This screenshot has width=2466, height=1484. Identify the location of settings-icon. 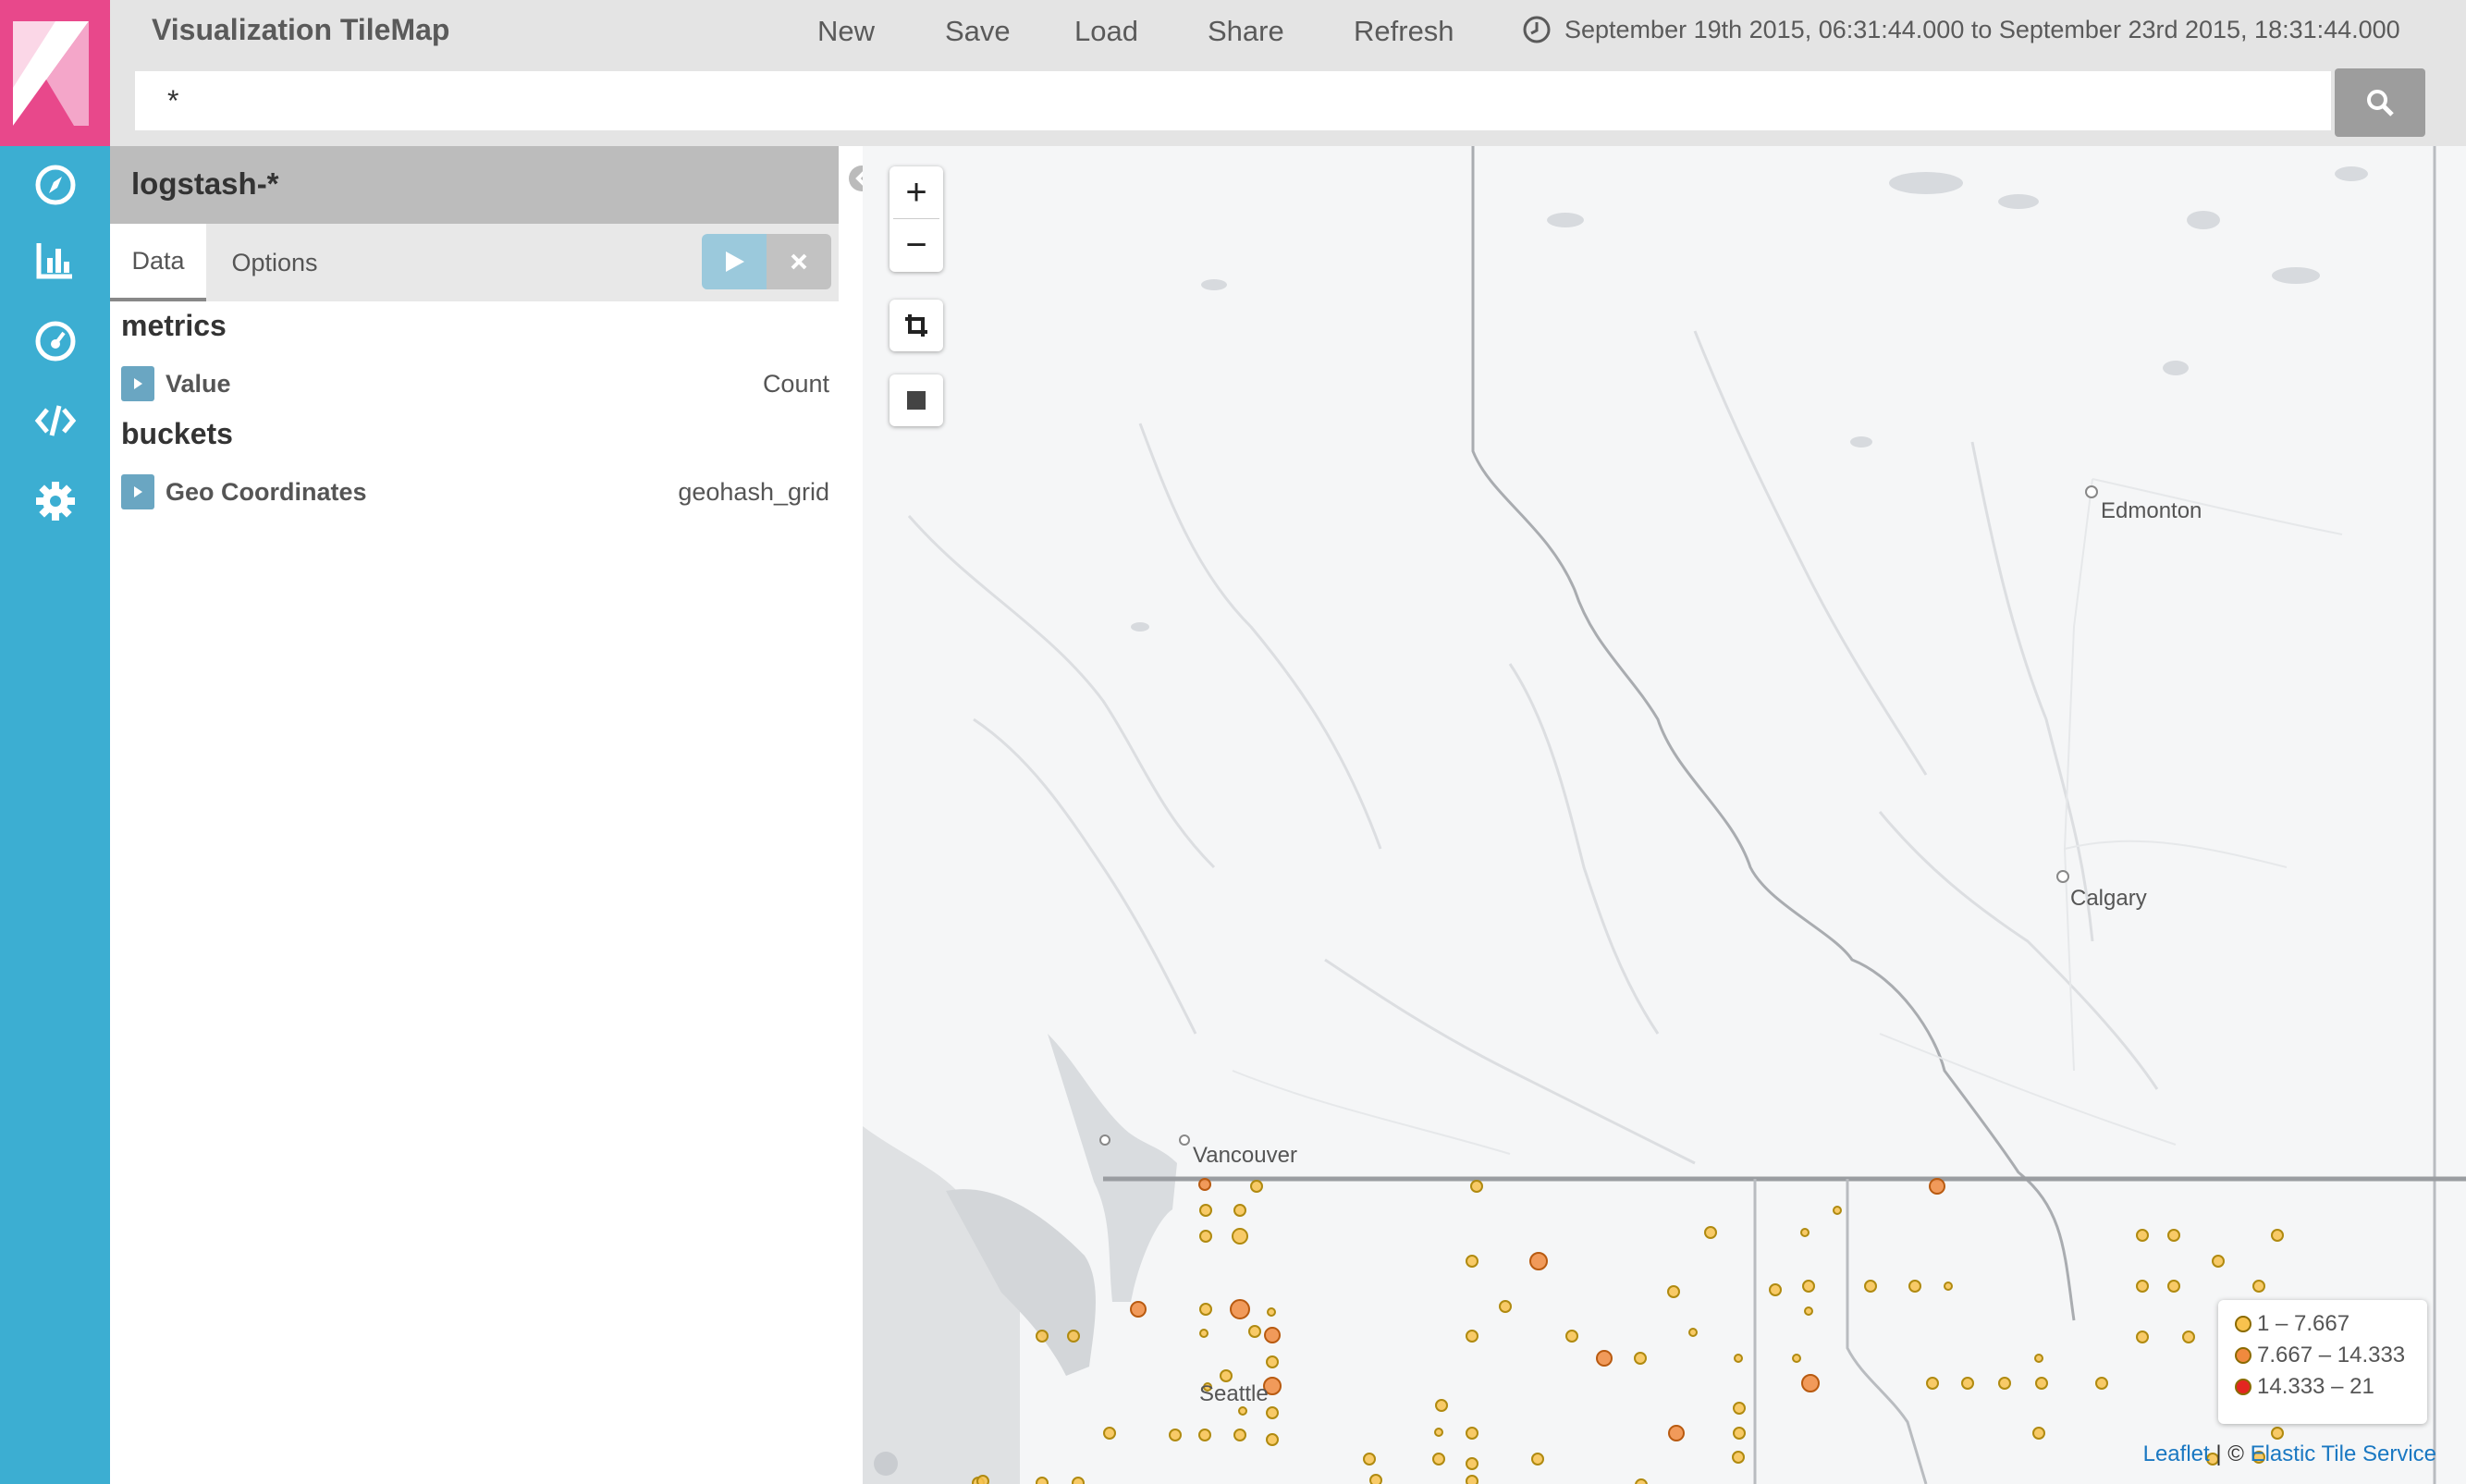
(55, 501).